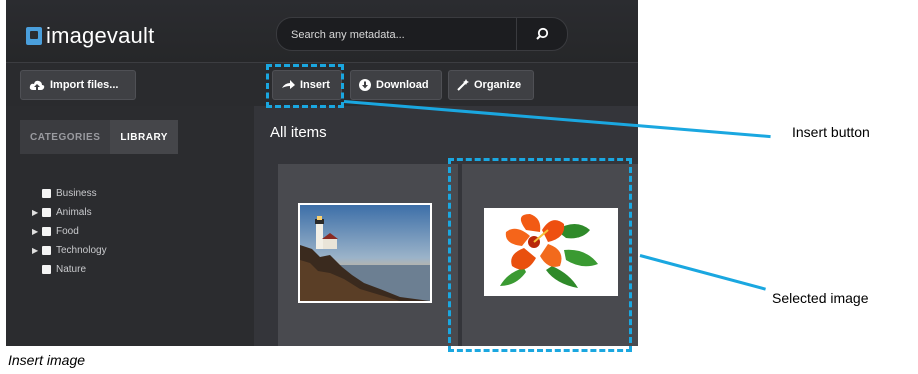  What do you see at coordinates (831, 132) in the screenshot?
I see `insert-button-annotation: Insert button` at bounding box center [831, 132].